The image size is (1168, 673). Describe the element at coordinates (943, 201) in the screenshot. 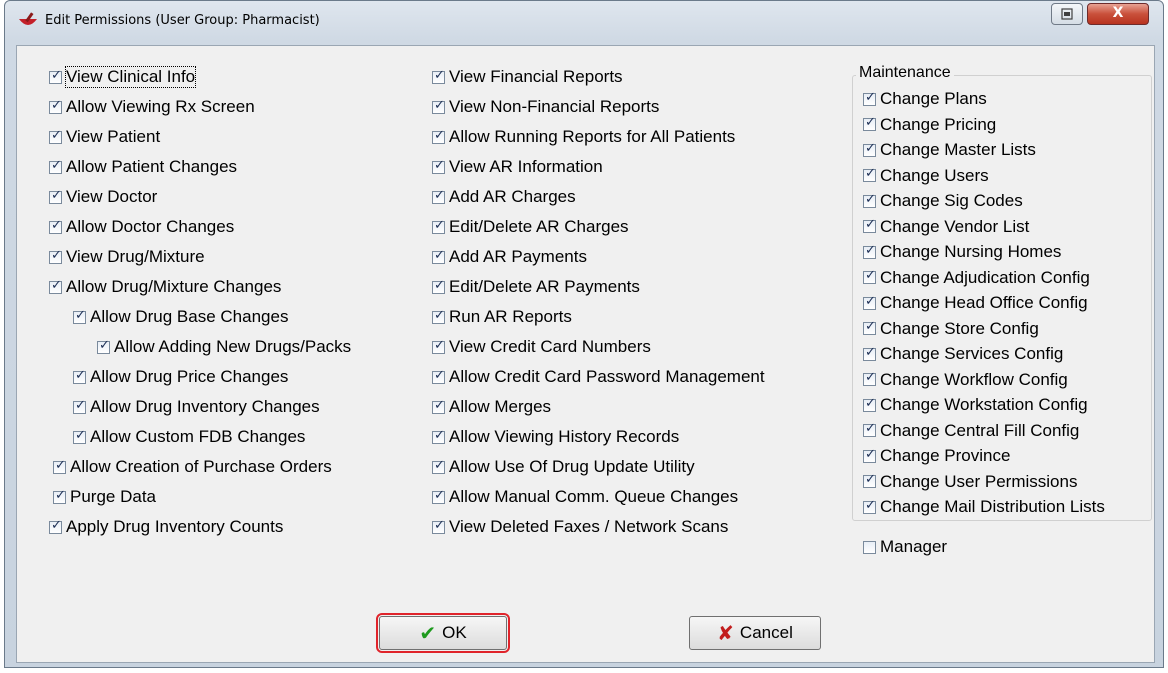

I see `maintenance-checkbox: Change Sig Codes` at that location.